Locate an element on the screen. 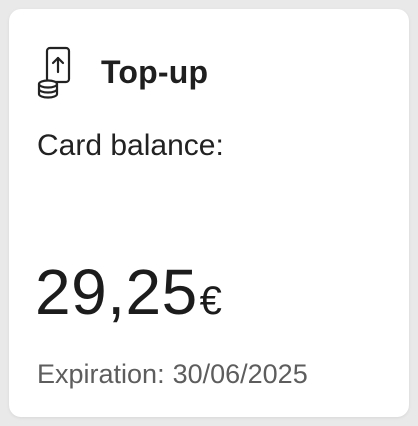  expiration-info: Expiration: 30/06/2025 is located at coordinates (172, 374).